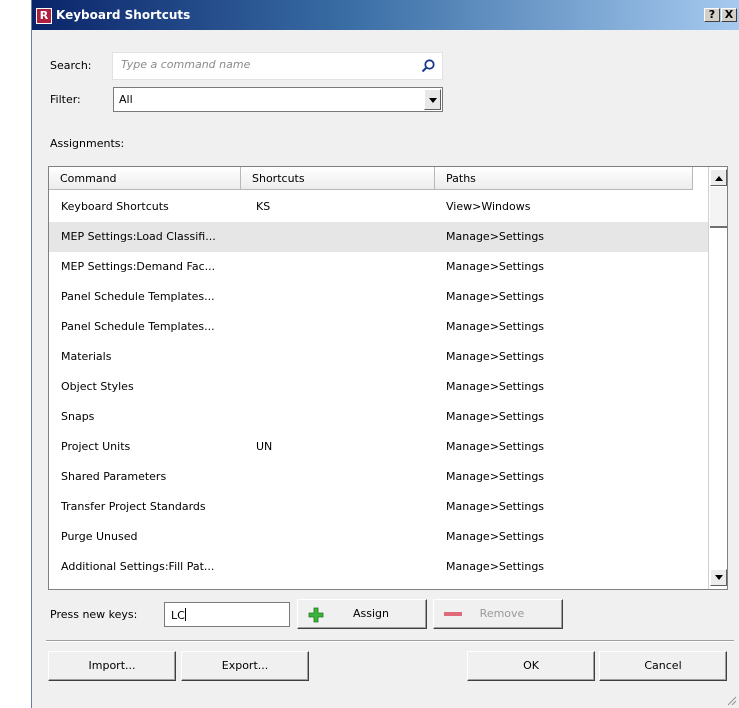  Describe the element at coordinates (186, 64) in the screenshot. I see `search-placeholder: Type a command name` at that location.